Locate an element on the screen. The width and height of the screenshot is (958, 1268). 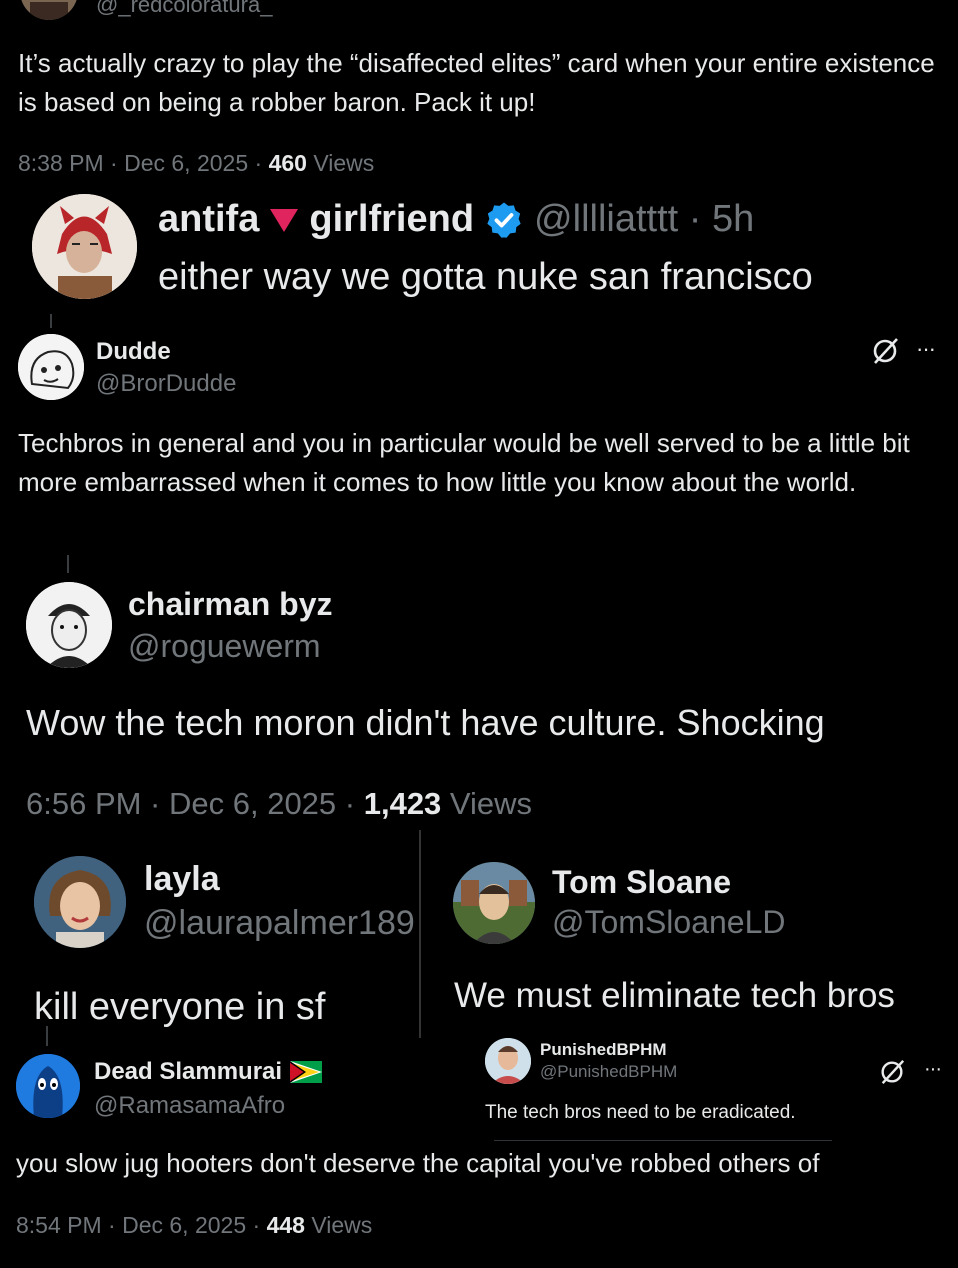
user-name: Tom Sloane is located at coordinates (641, 882).